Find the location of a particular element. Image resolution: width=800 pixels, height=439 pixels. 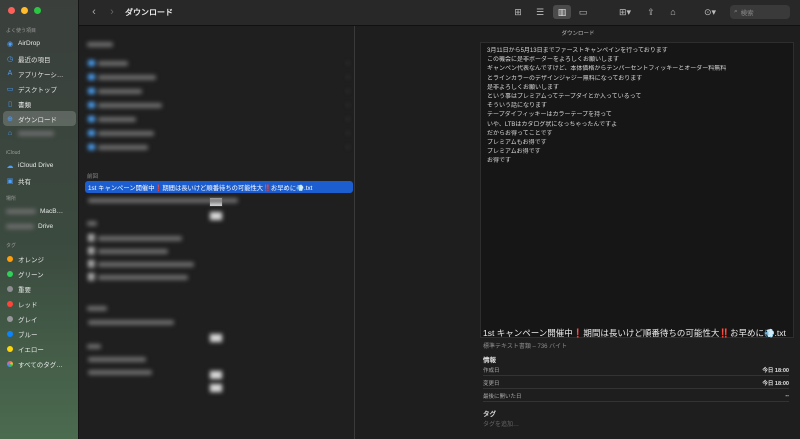

info-row-last-opened: 最後に開いた日 -- is located at coordinates (636, 396).